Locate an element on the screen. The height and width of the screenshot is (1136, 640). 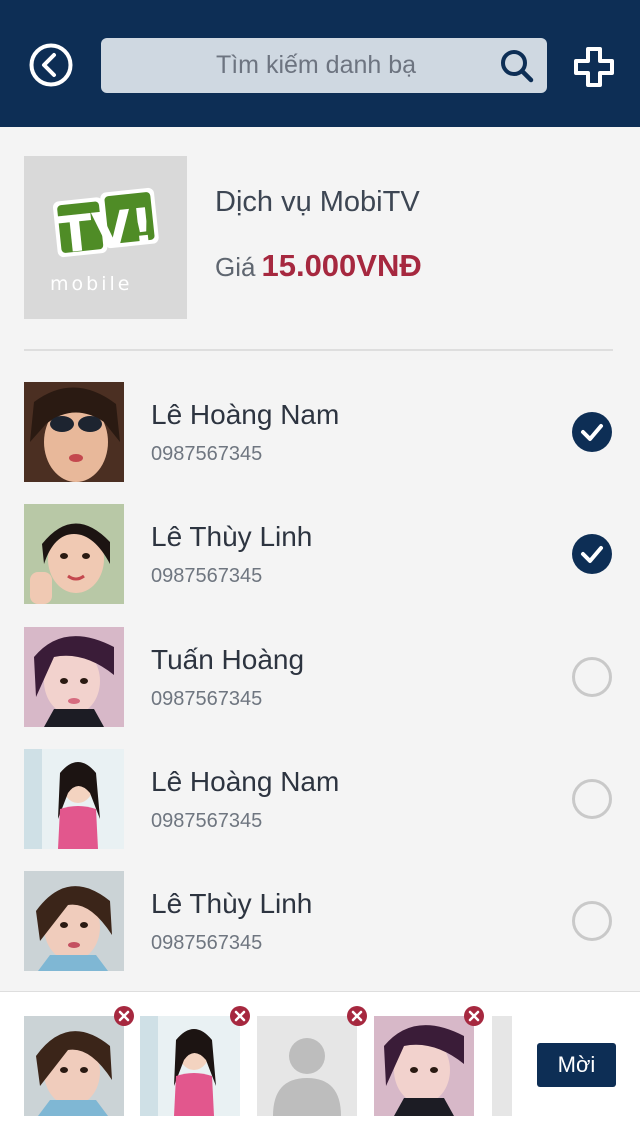
contact-row: Tuấn Hoàng 0987567345 is located at coordinates (320, 677).